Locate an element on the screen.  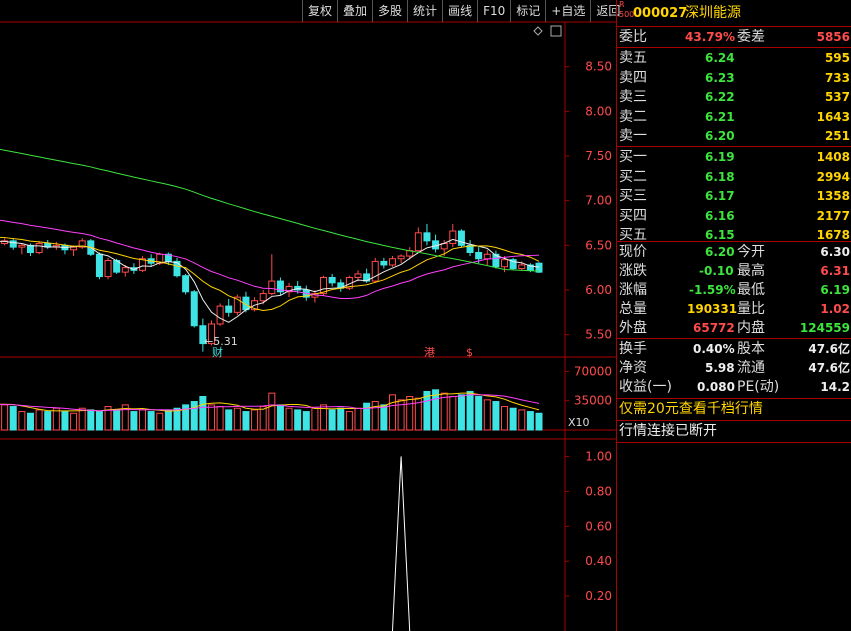
label: 流通 is located at coordinates (751, 368).